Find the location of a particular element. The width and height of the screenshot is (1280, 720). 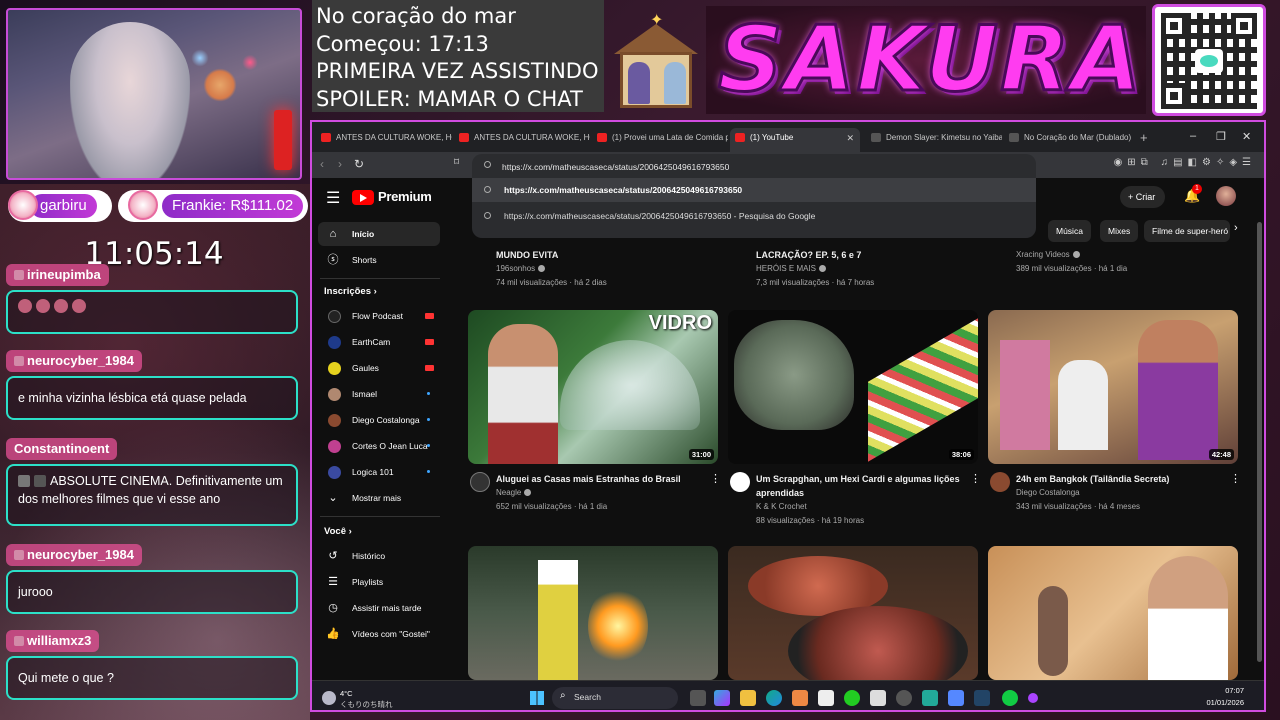

taskbar-search: ⌕ Search is located at coordinates (615, 698).